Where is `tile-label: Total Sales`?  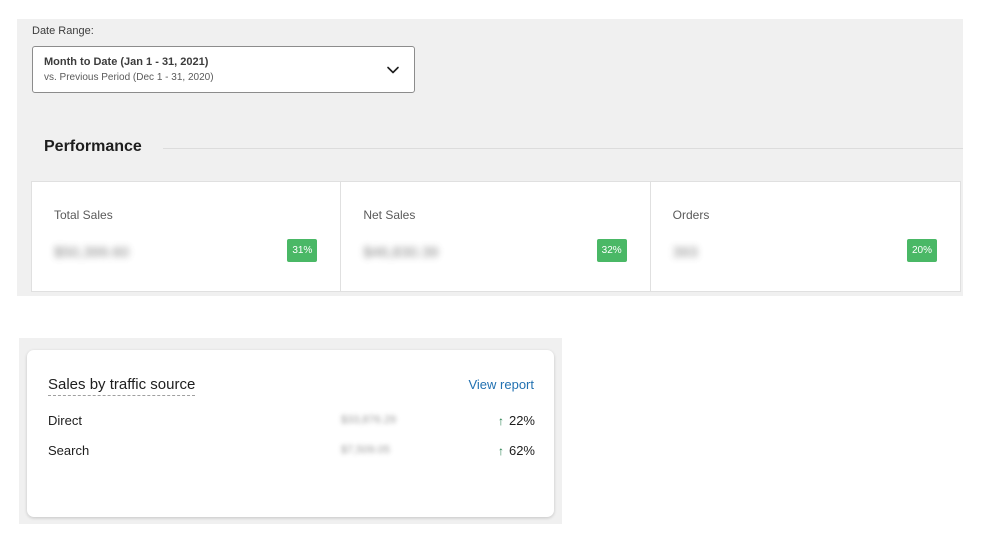 tile-label: Total Sales is located at coordinates (83, 215).